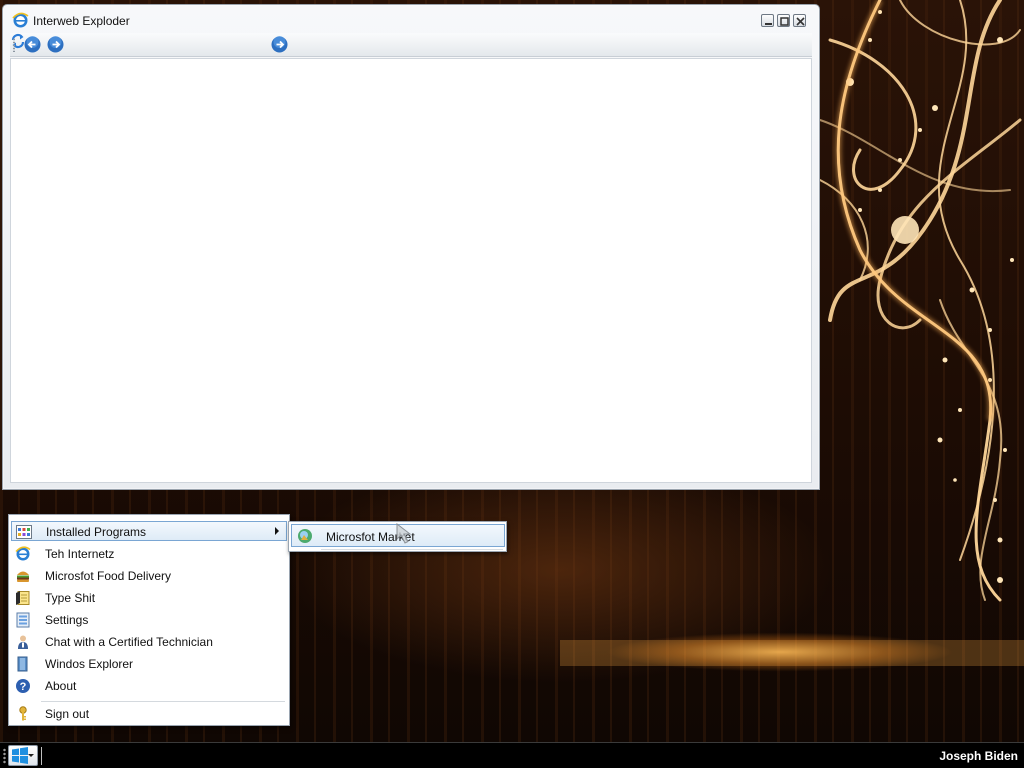 The width and height of the screenshot is (1024, 768). Describe the element at coordinates (277, 531) in the screenshot. I see `submenu-arrow-icon` at that location.